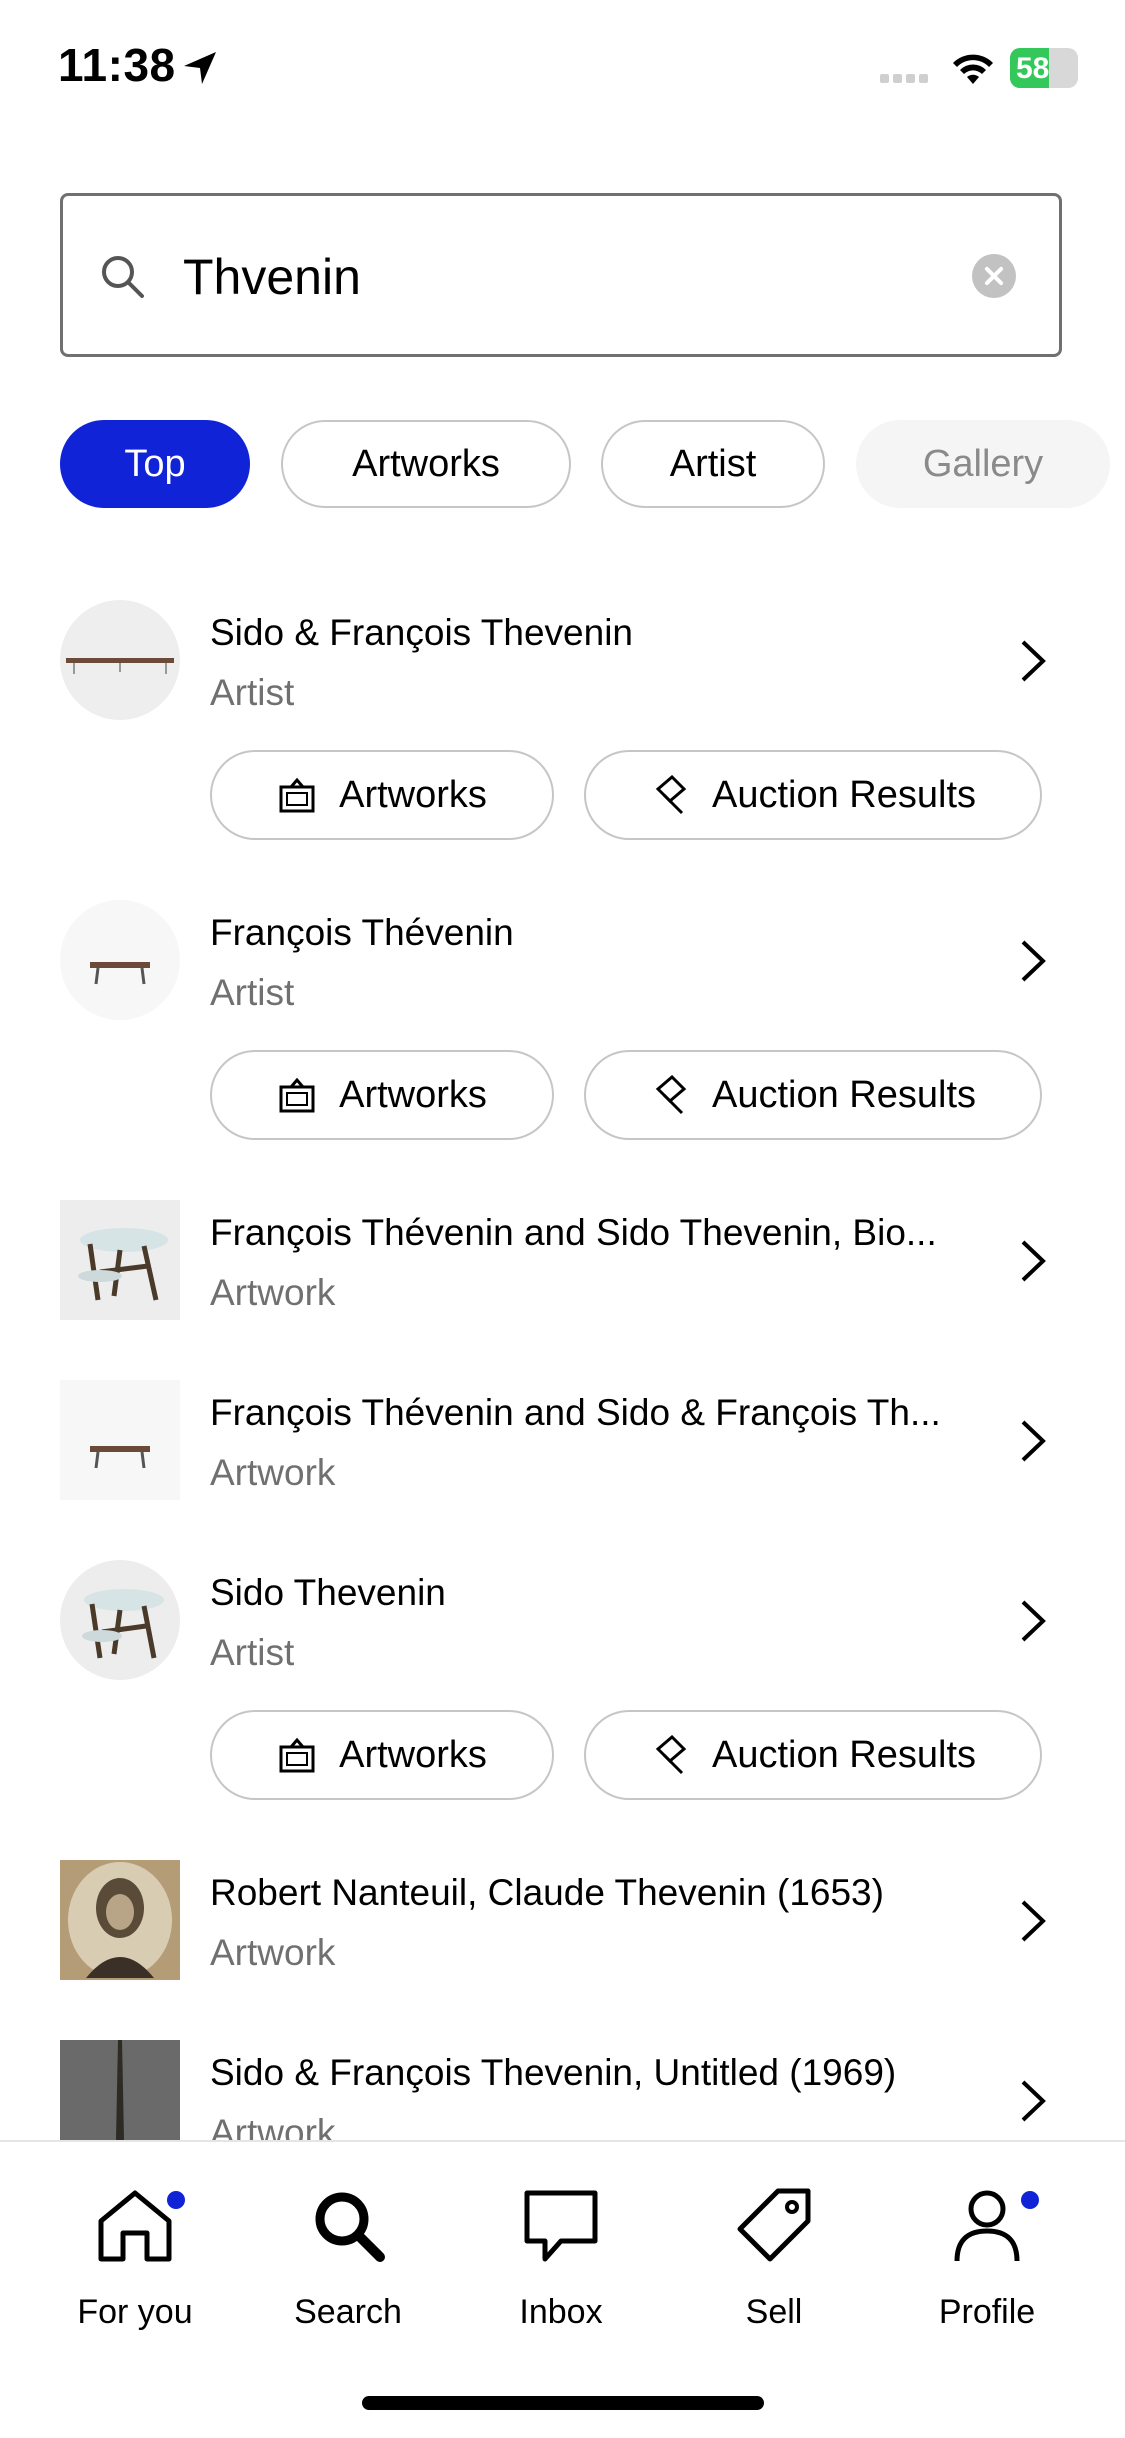 This screenshot has width=1125, height=2438. I want to click on filter-gallery: Gallery, so click(983, 464).